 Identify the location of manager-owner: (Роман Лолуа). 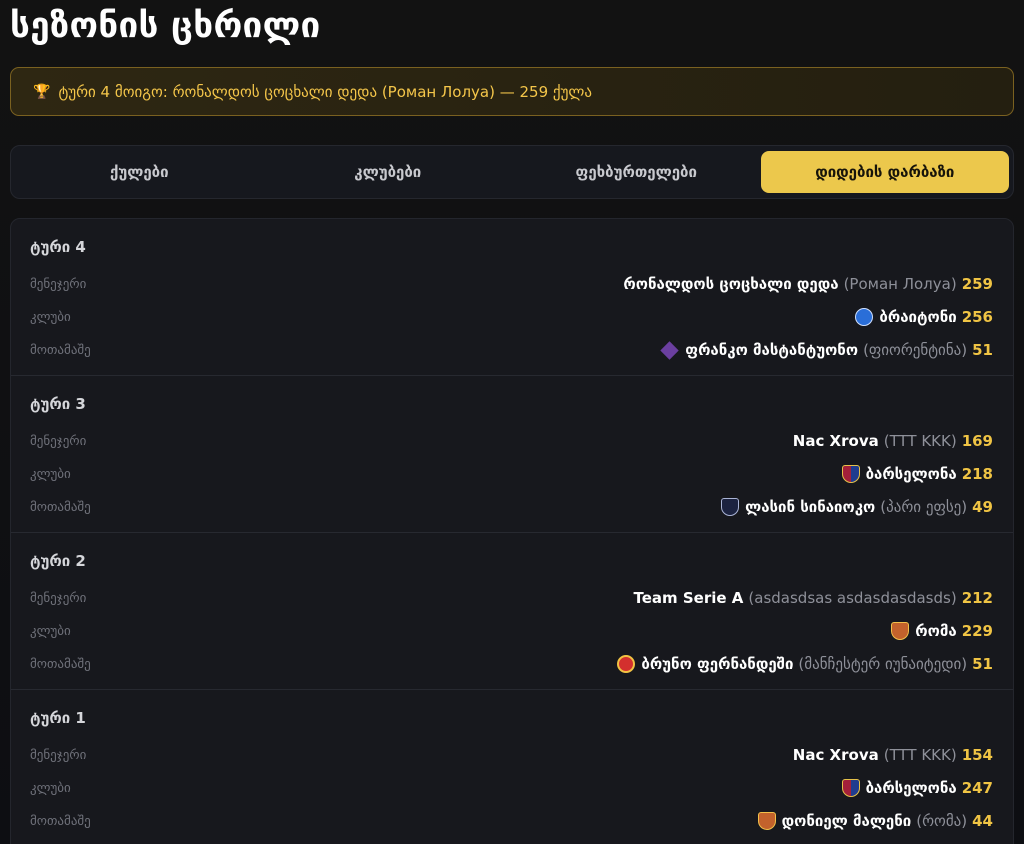
(900, 284).